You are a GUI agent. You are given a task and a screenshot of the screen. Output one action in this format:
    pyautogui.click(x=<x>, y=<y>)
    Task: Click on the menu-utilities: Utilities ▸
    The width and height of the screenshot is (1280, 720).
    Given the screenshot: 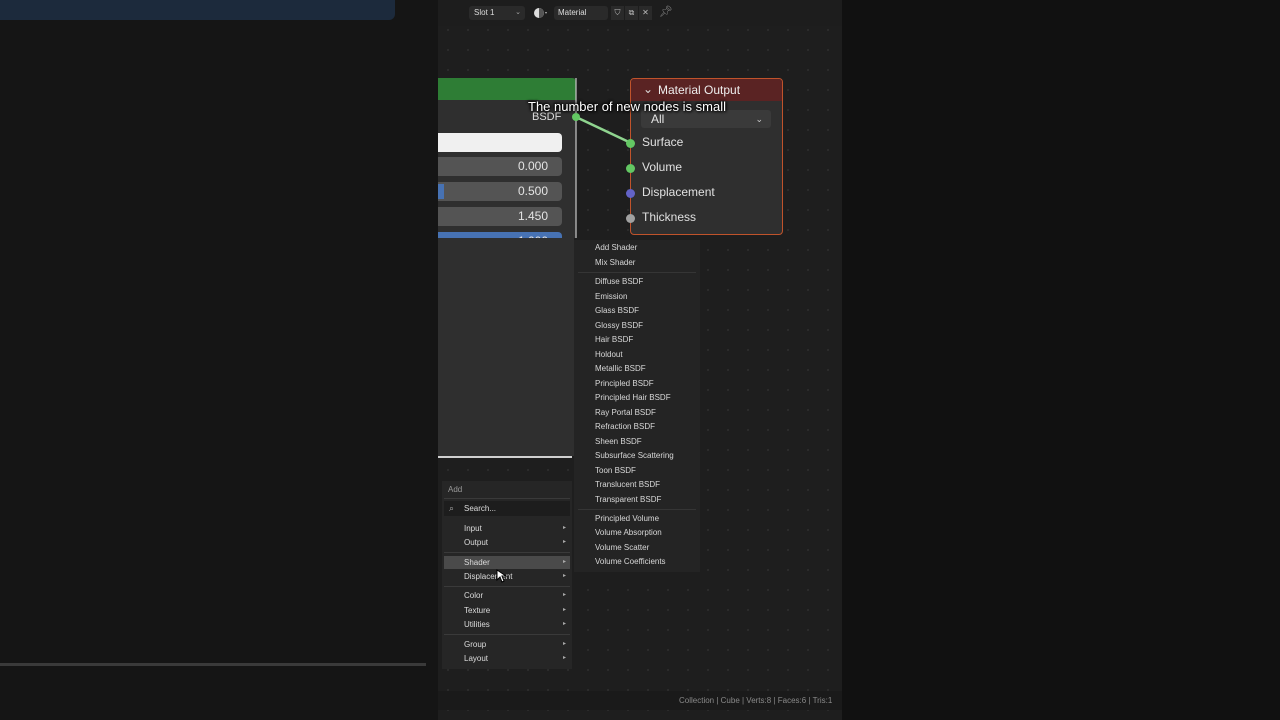 What is the action you would take?
    pyautogui.click(x=507, y=624)
    